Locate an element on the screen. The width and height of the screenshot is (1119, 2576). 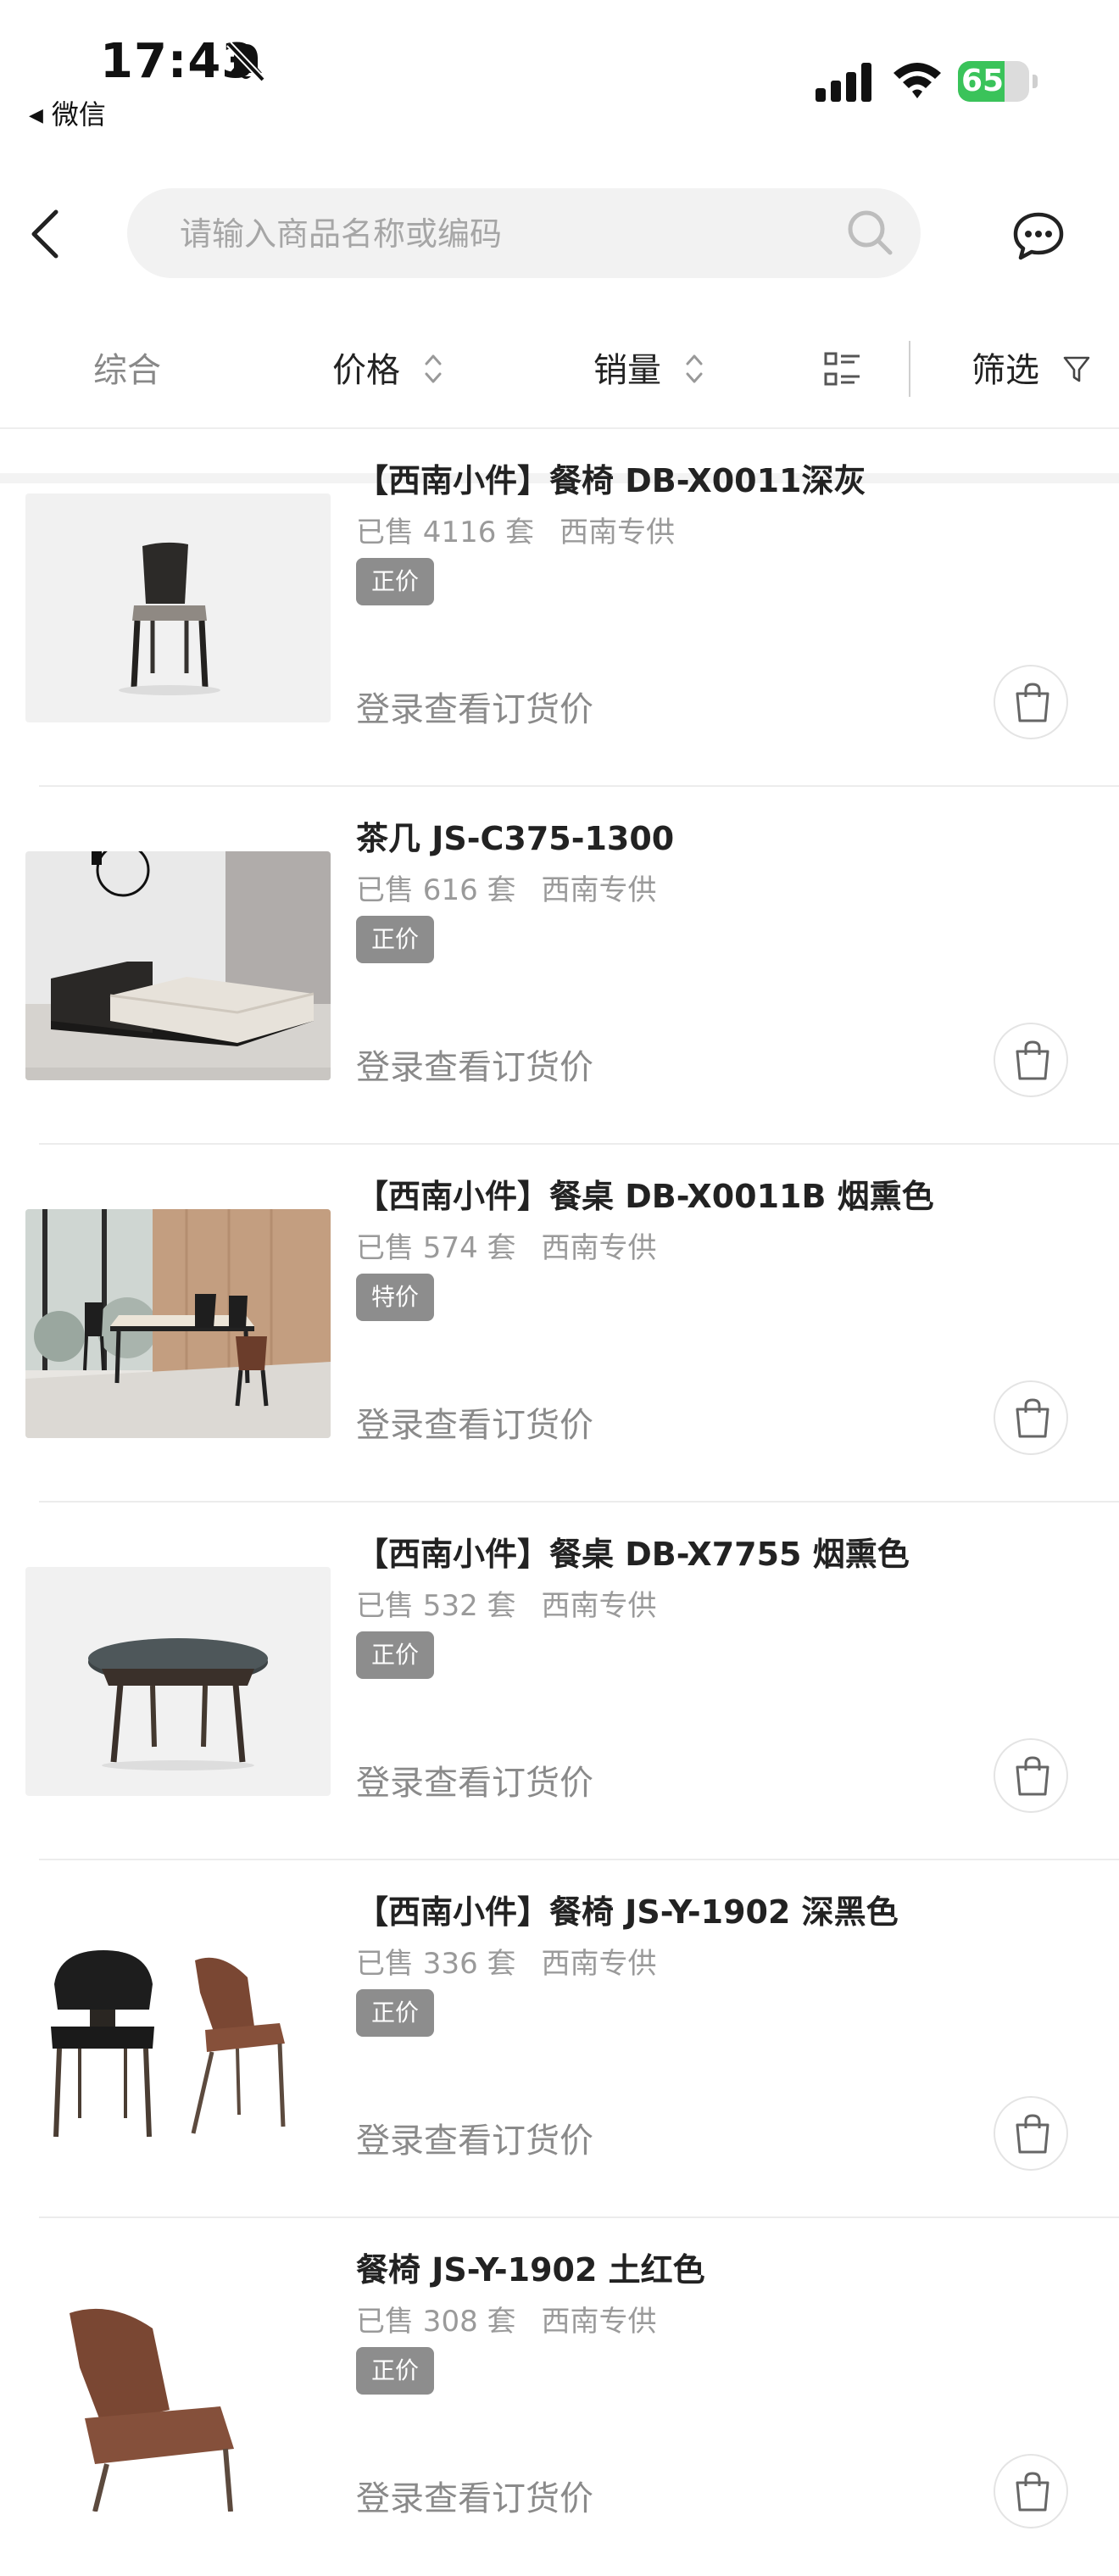
back-arrow-icon is located at coordinates (45, 234).